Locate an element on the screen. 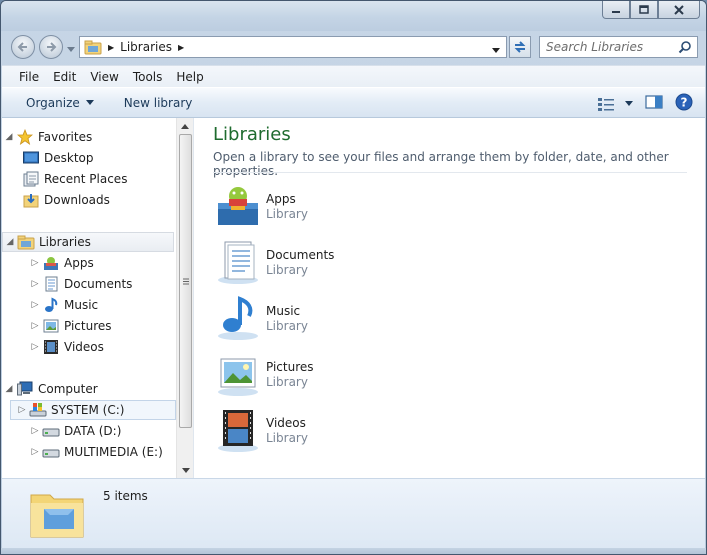 The height and width of the screenshot is (555, 707). nav-item-apps: ▷ Apps is located at coordinates (61, 263).